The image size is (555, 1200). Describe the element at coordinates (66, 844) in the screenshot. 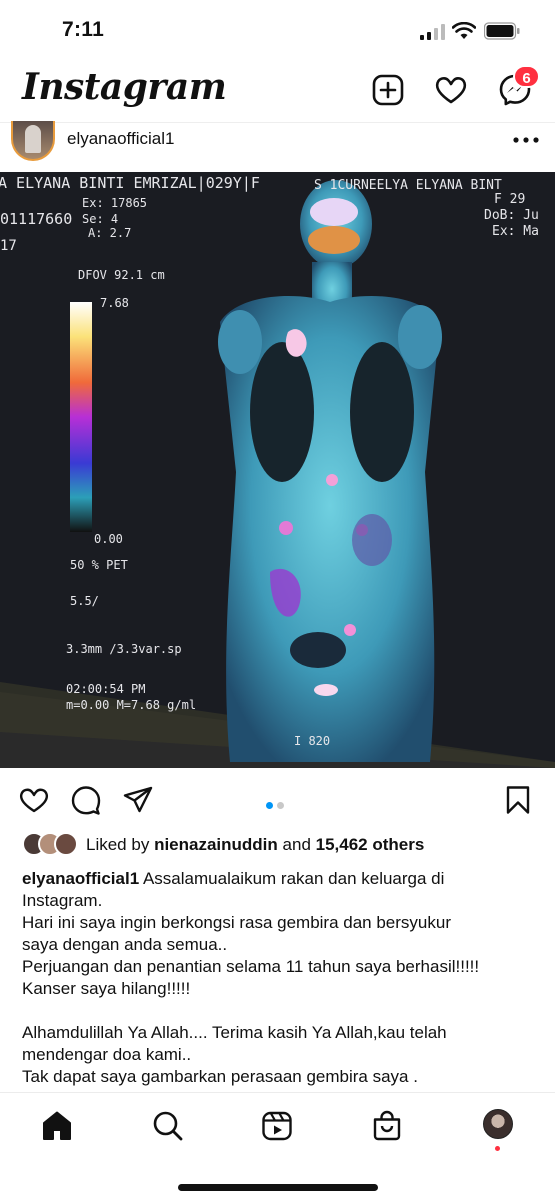

I see `liker-avatar` at that location.